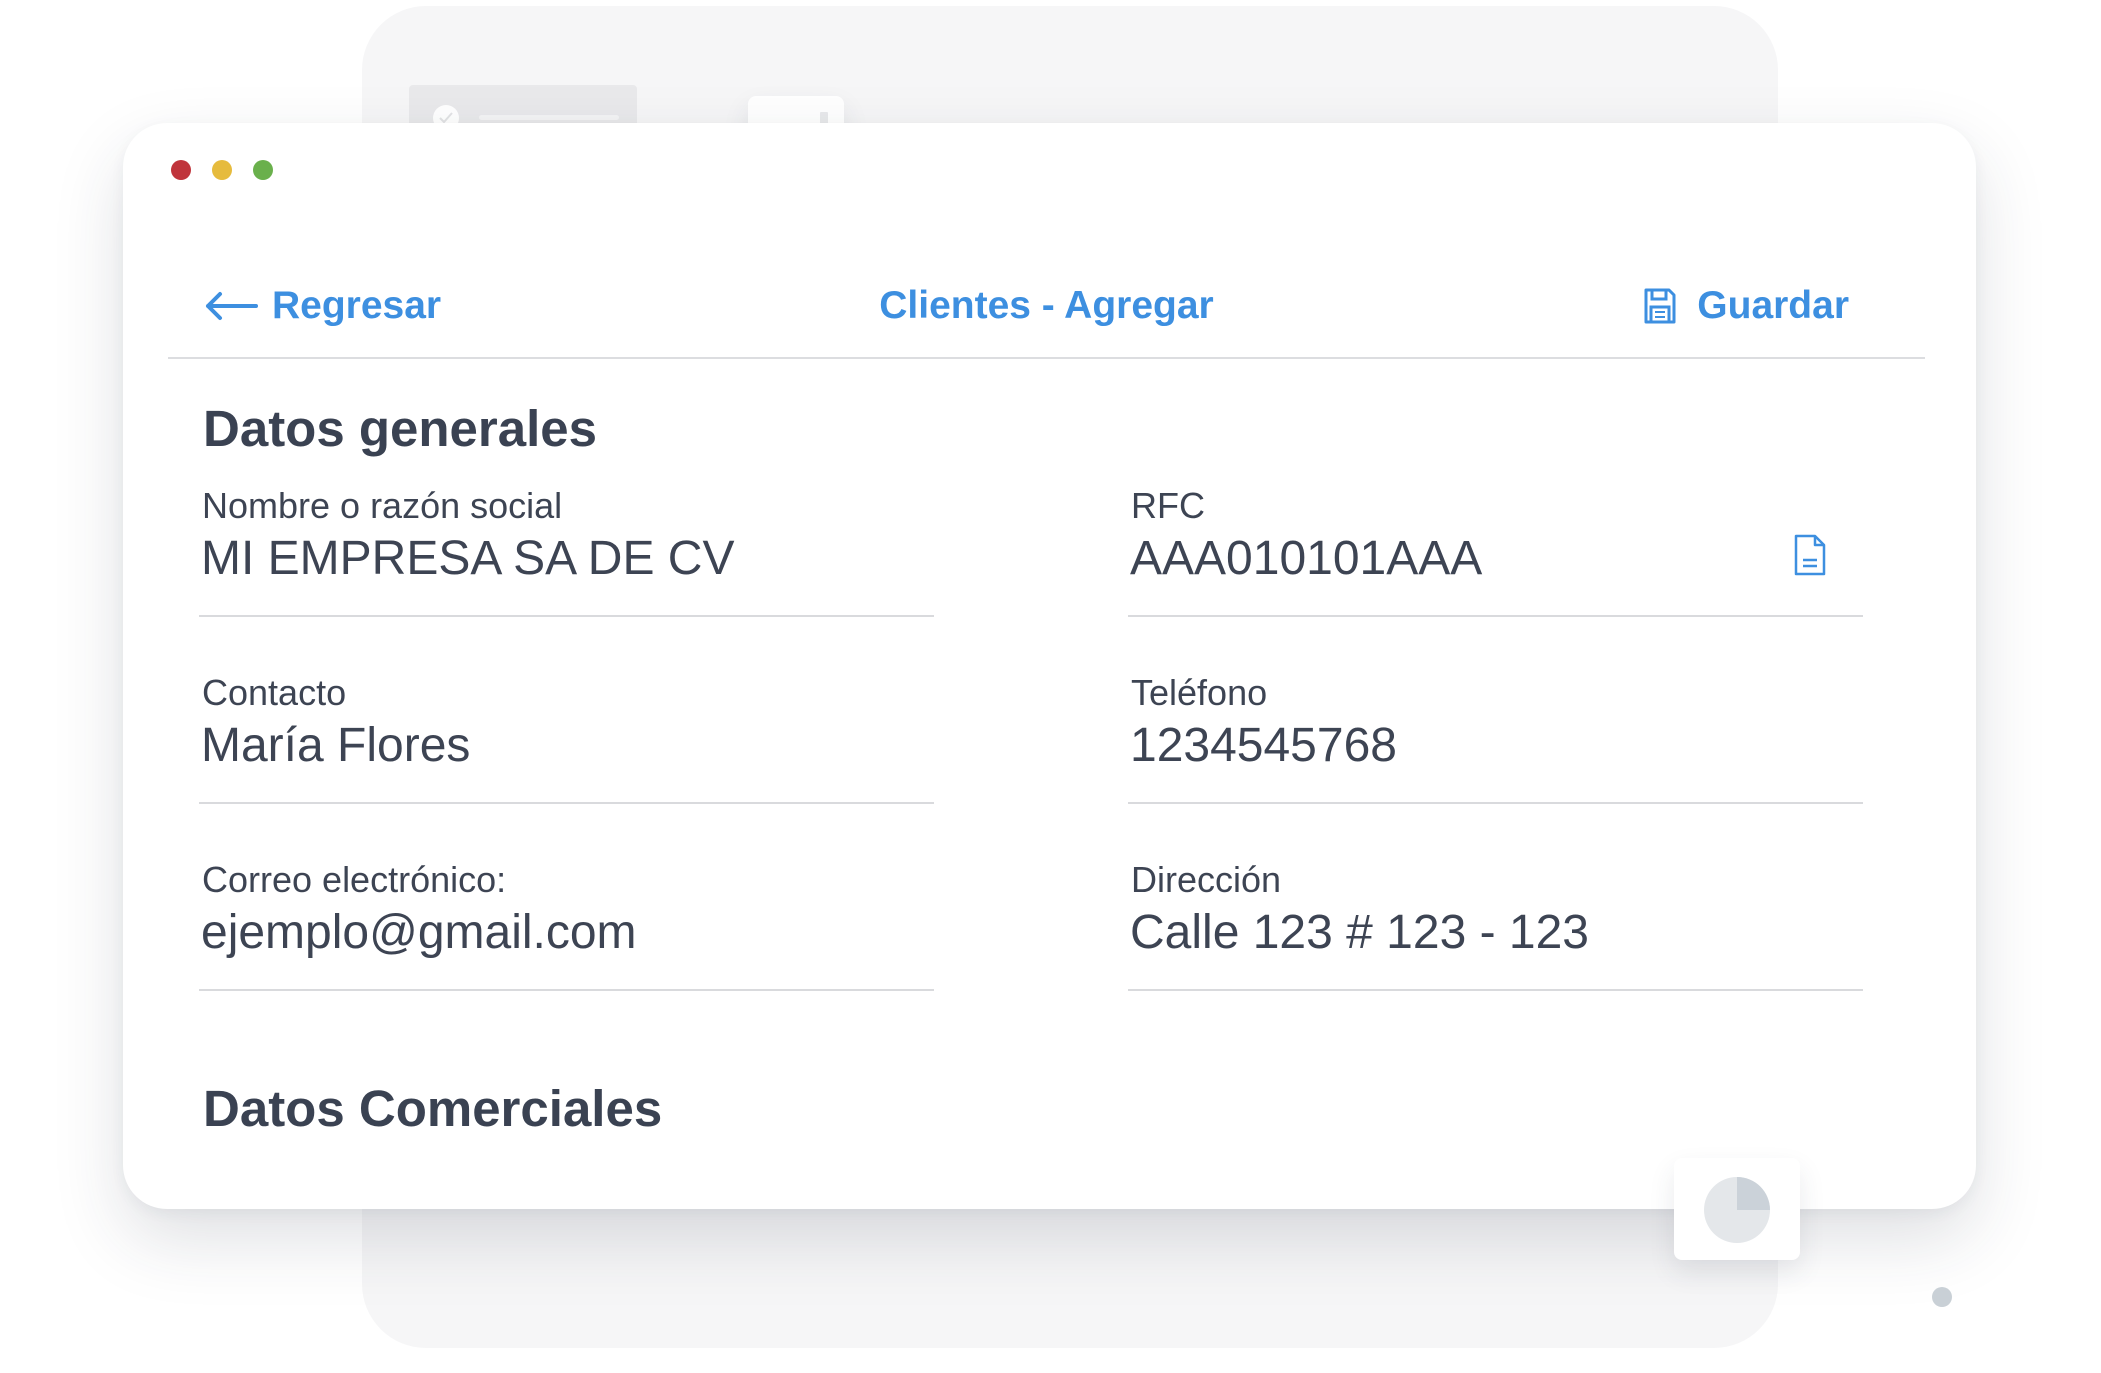  Describe the element at coordinates (1263, 745) in the screenshot. I see `field-telefono-value: 1234545768` at that location.